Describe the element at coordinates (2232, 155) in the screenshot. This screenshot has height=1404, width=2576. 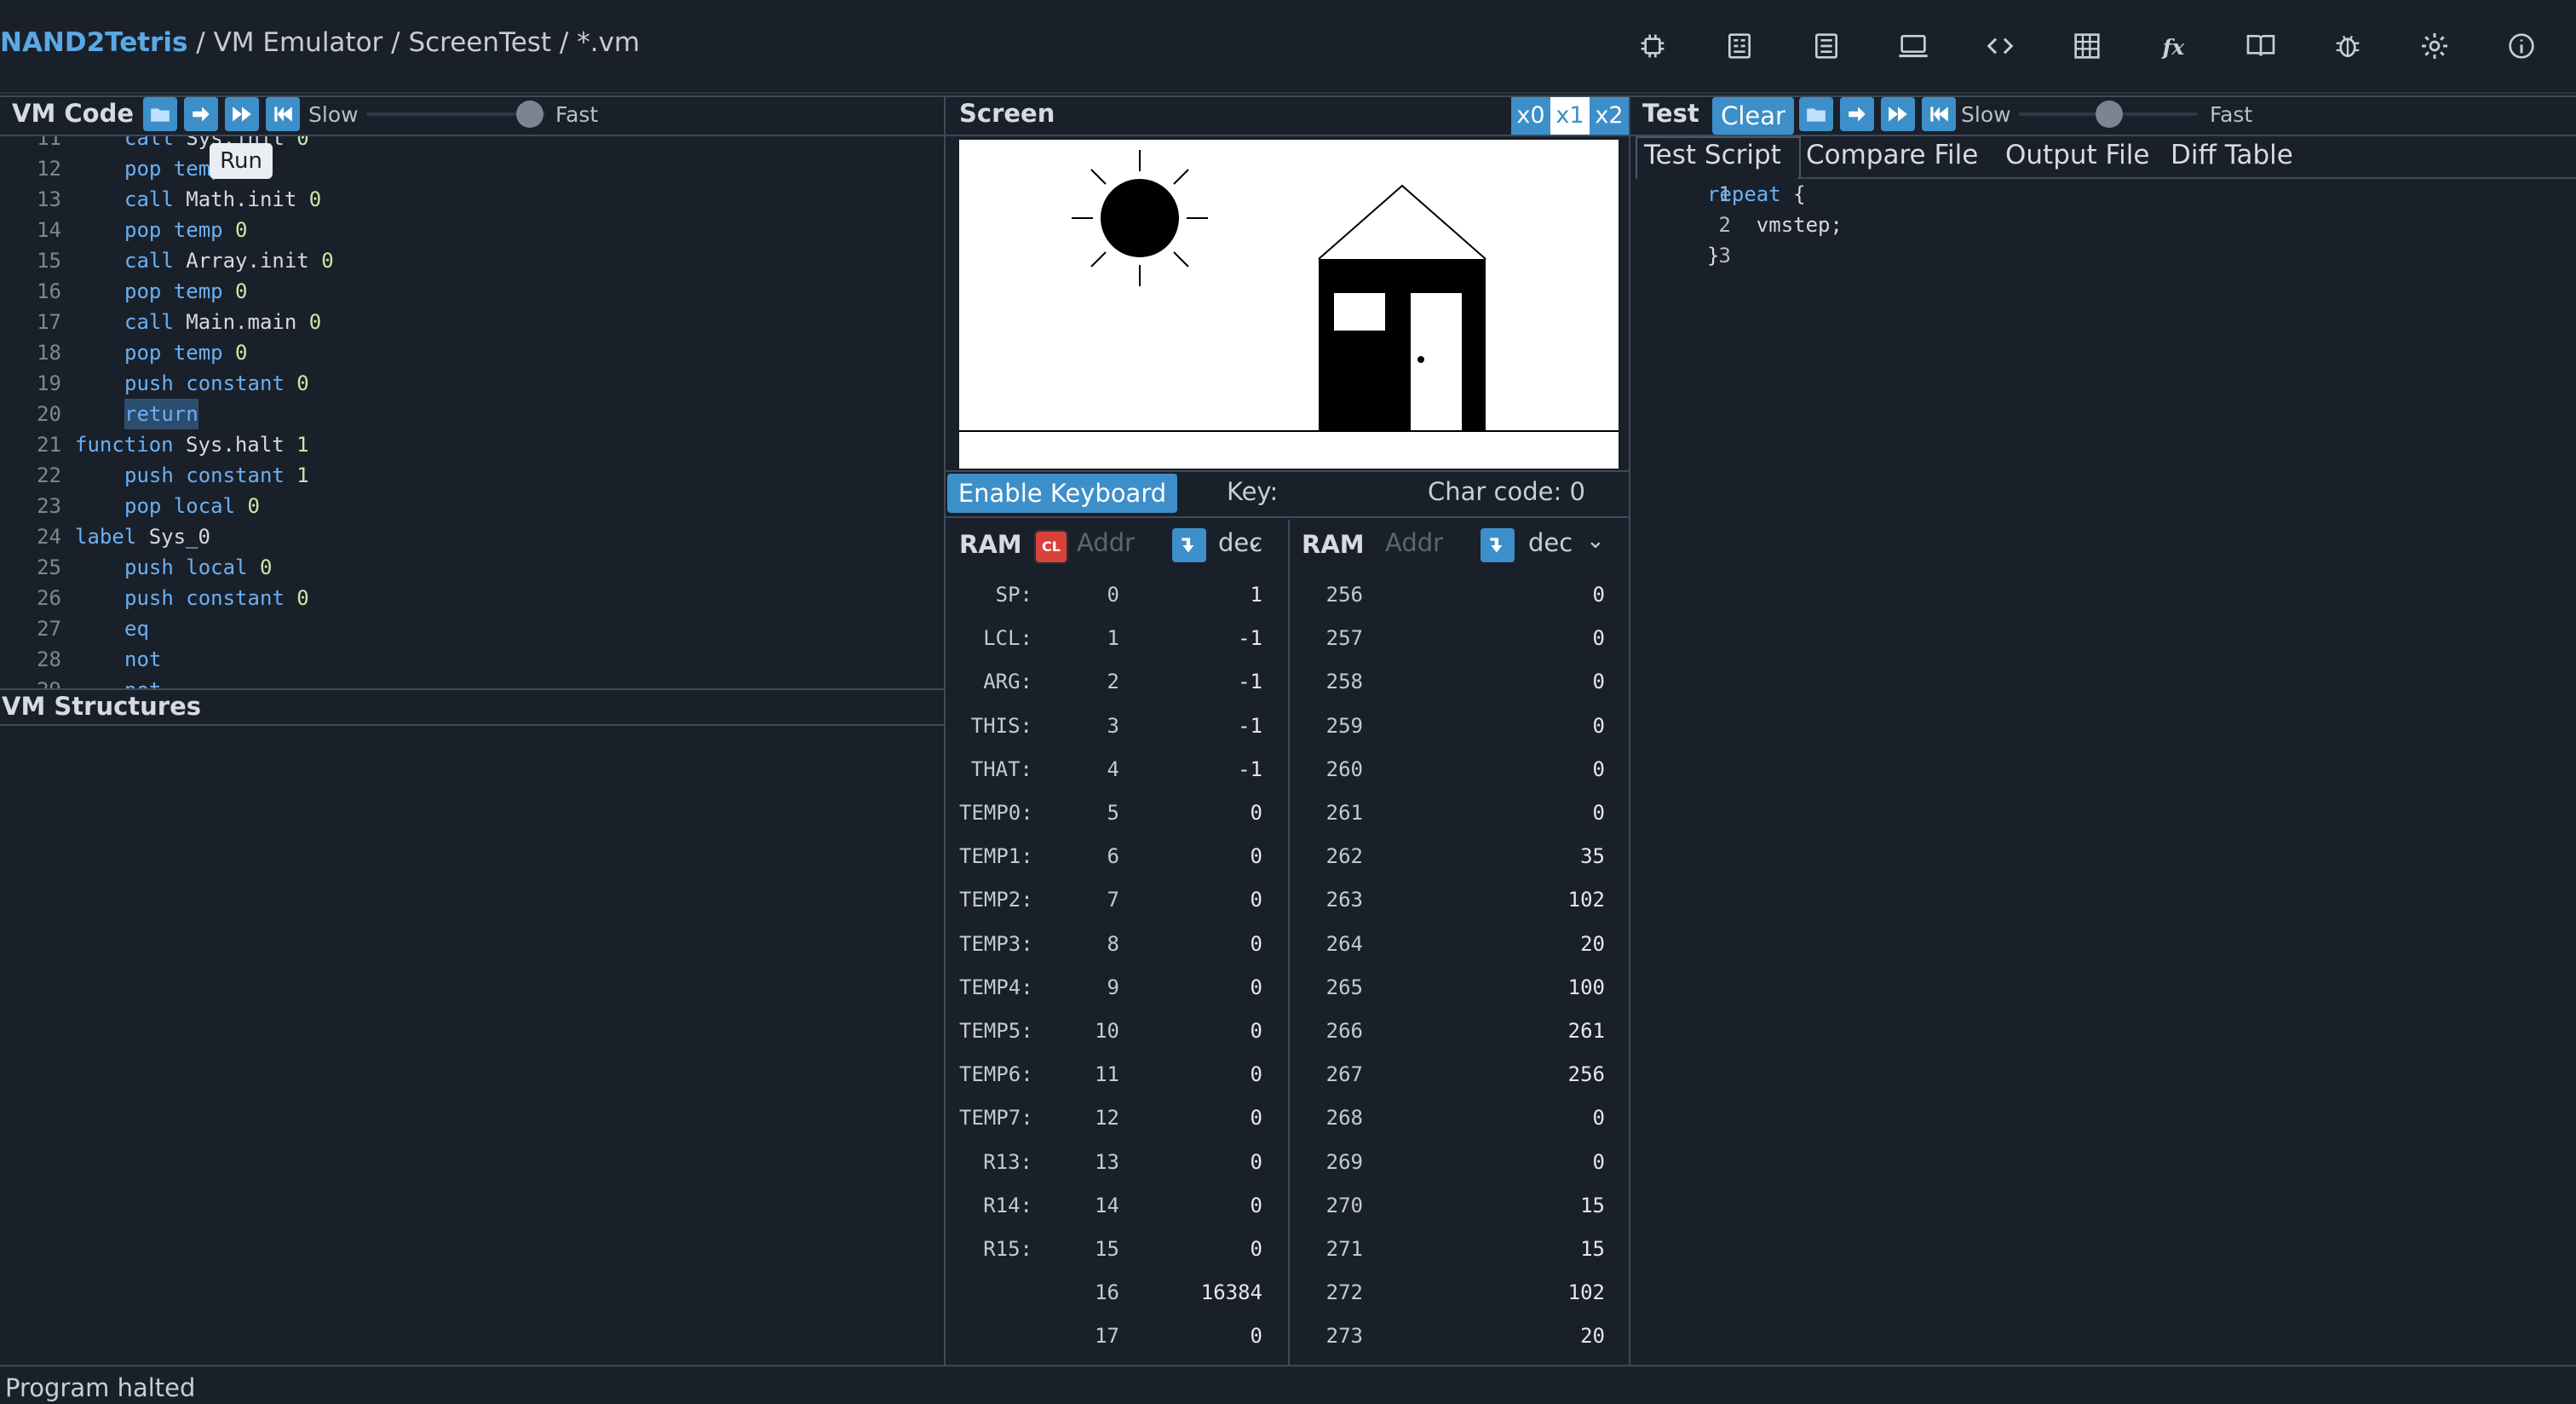
I see `tab-diff-table: Diff Table` at that location.